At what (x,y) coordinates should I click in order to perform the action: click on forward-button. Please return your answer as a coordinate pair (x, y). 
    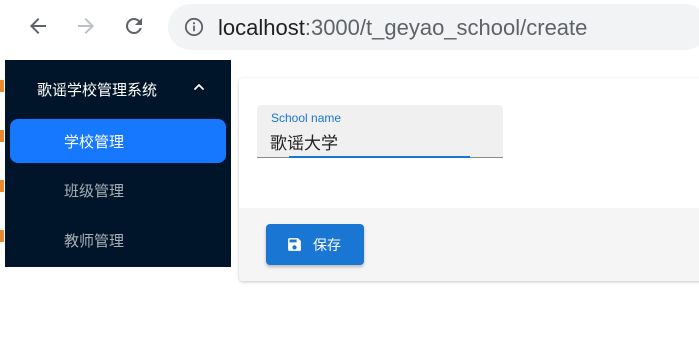
    Looking at the image, I should click on (86, 26).